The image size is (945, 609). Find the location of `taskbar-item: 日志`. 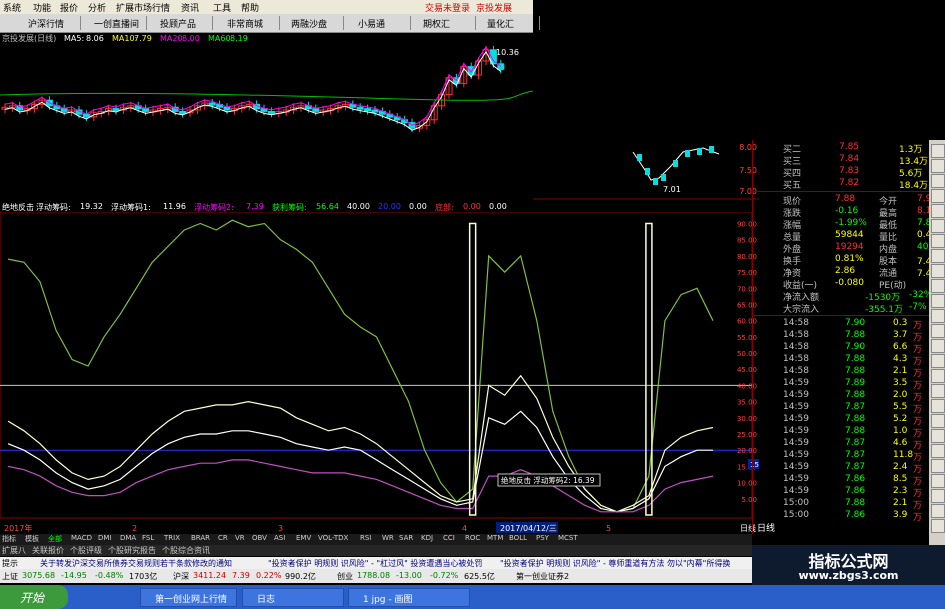

taskbar-item: 日志 is located at coordinates (293, 597).